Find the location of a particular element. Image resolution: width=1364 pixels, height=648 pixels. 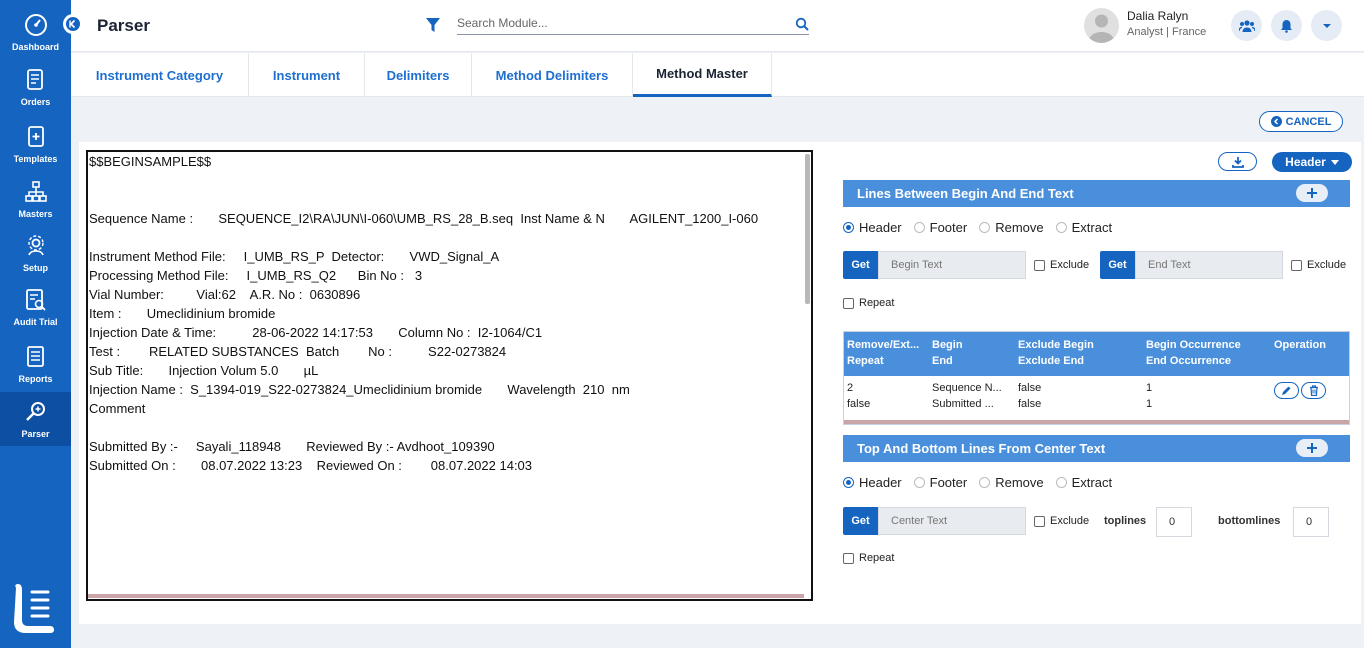

section-begin-end-header: Lines Between Begin And End Text is located at coordinates (1096, 193).